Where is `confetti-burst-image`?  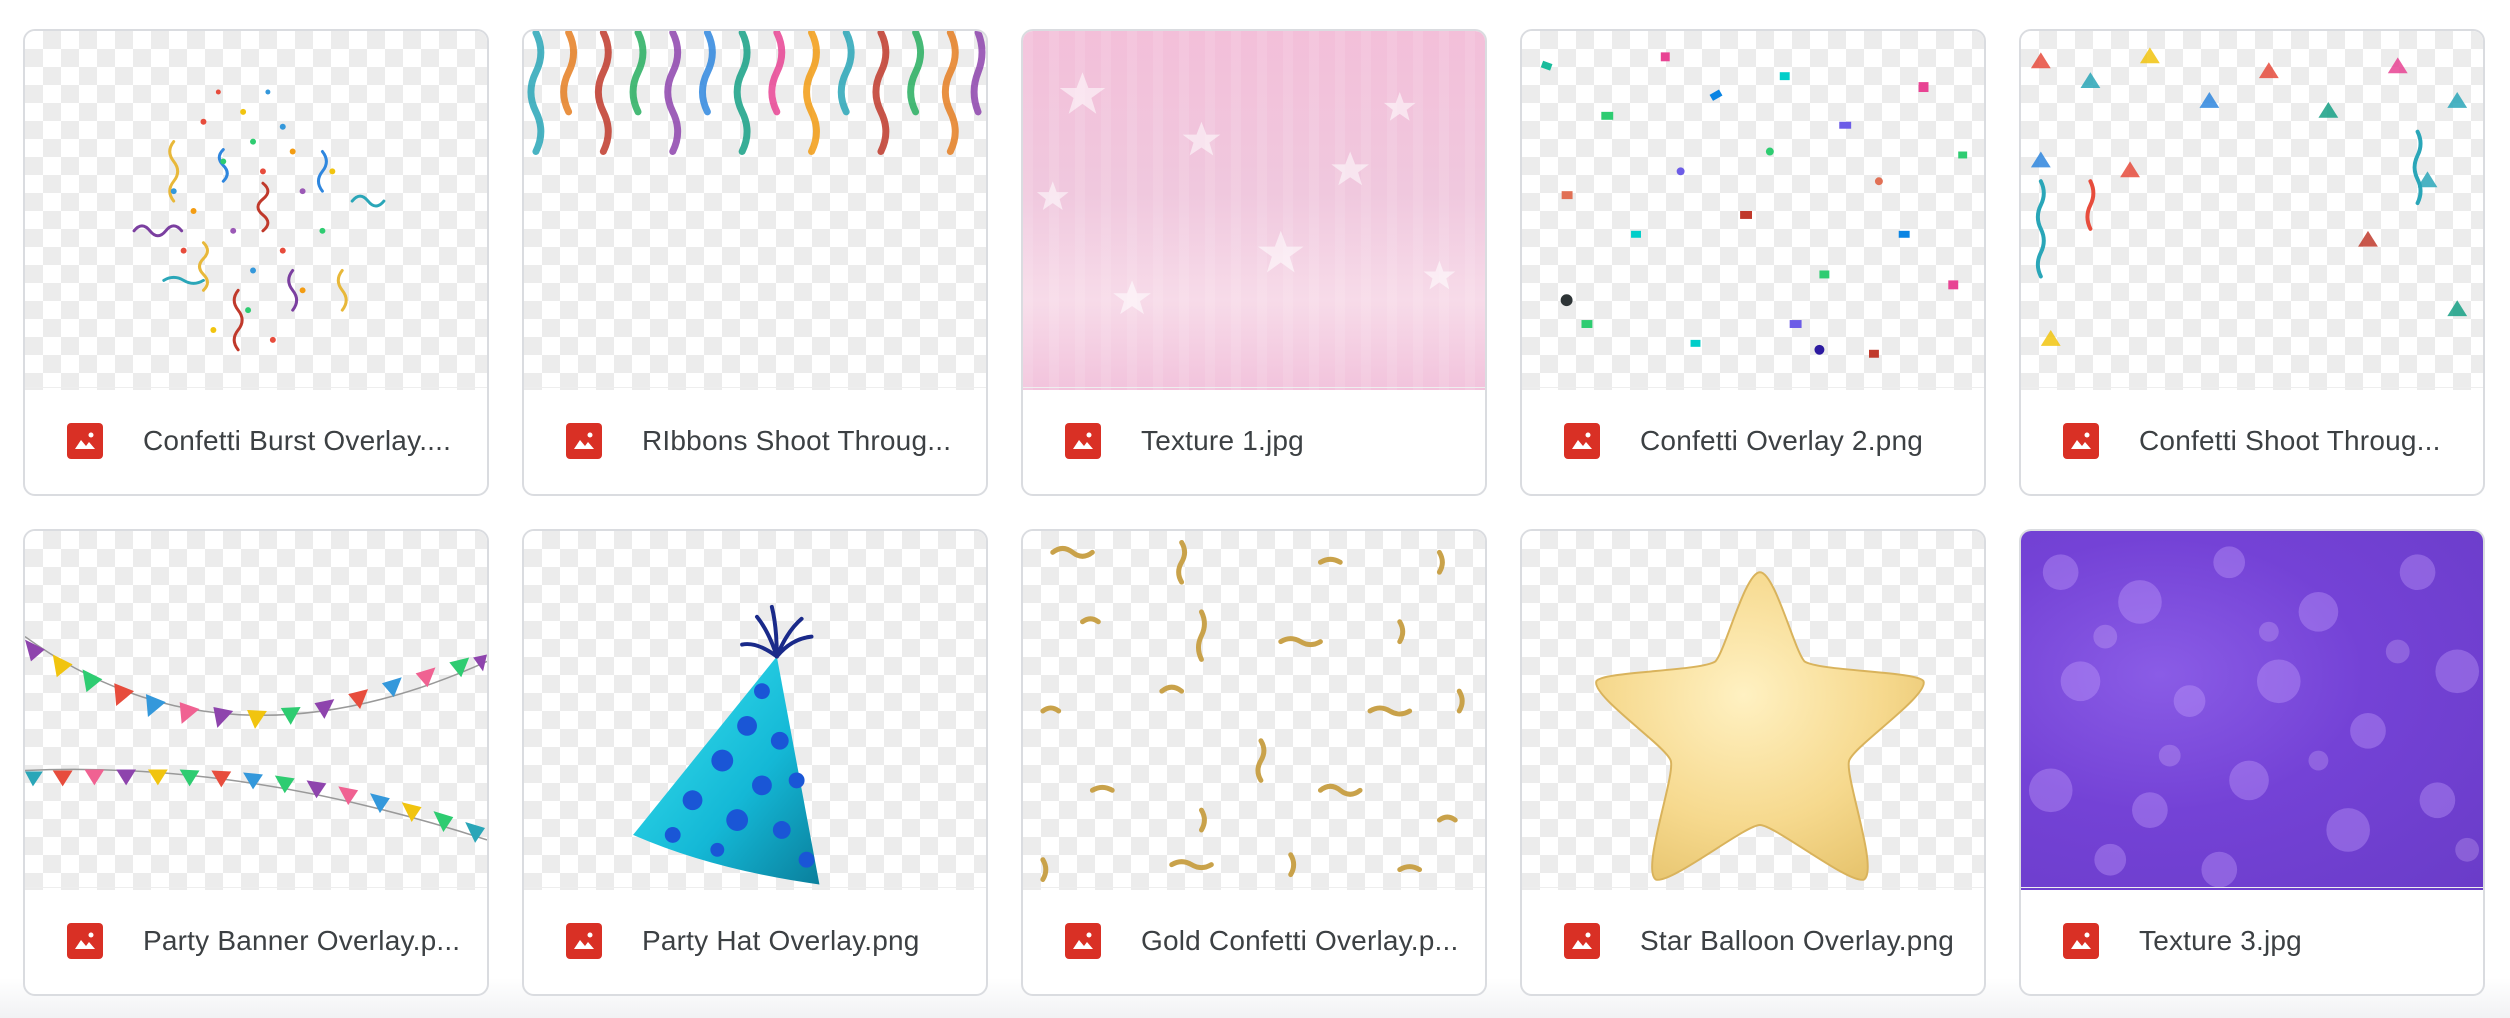 confetti-burst-image is located at coordinates (259, 220).